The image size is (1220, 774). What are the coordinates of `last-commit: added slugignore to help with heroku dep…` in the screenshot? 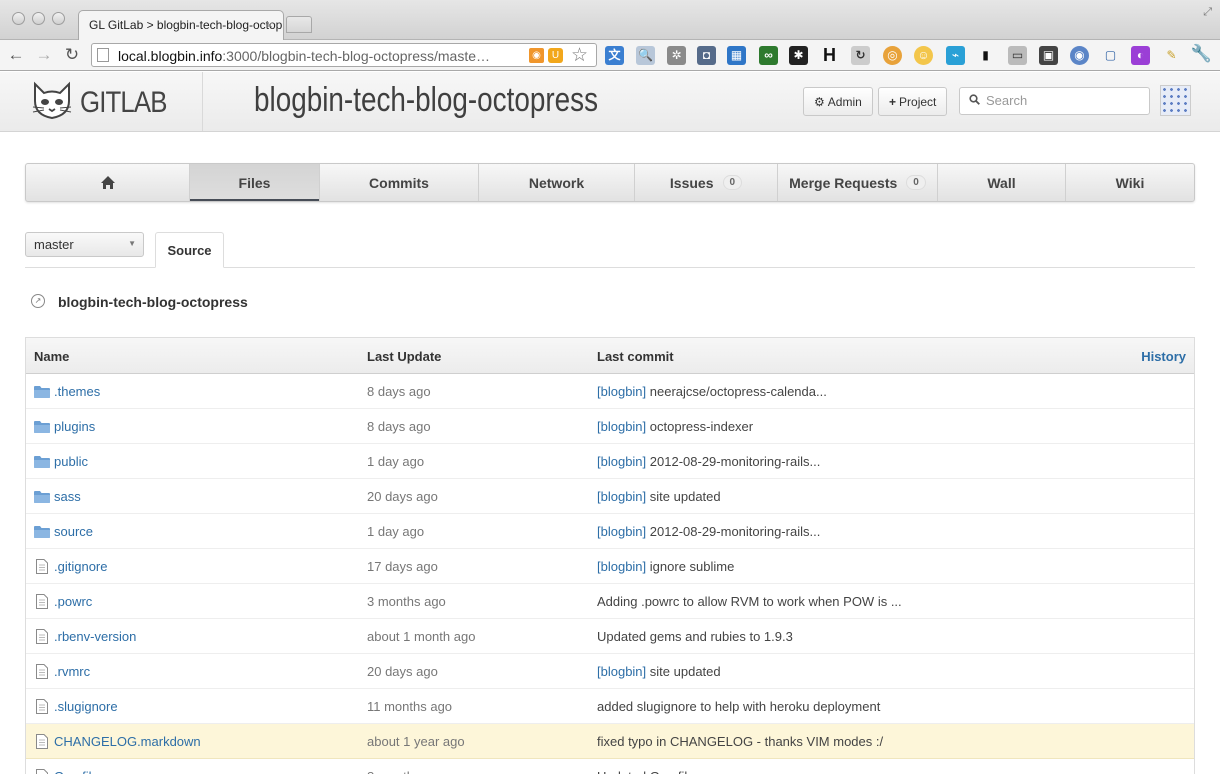 It's located at (738, 706).